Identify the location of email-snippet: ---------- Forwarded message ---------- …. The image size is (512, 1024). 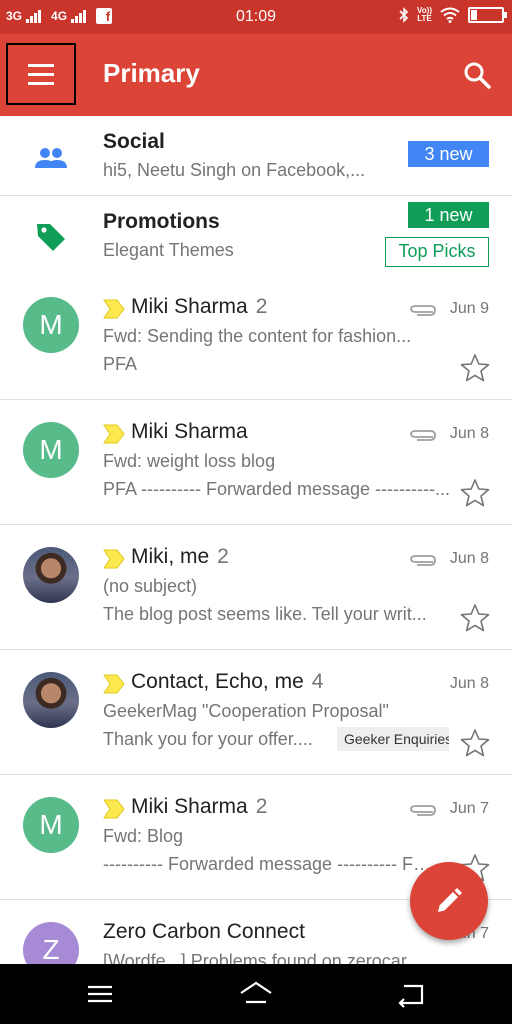
(268, 864).